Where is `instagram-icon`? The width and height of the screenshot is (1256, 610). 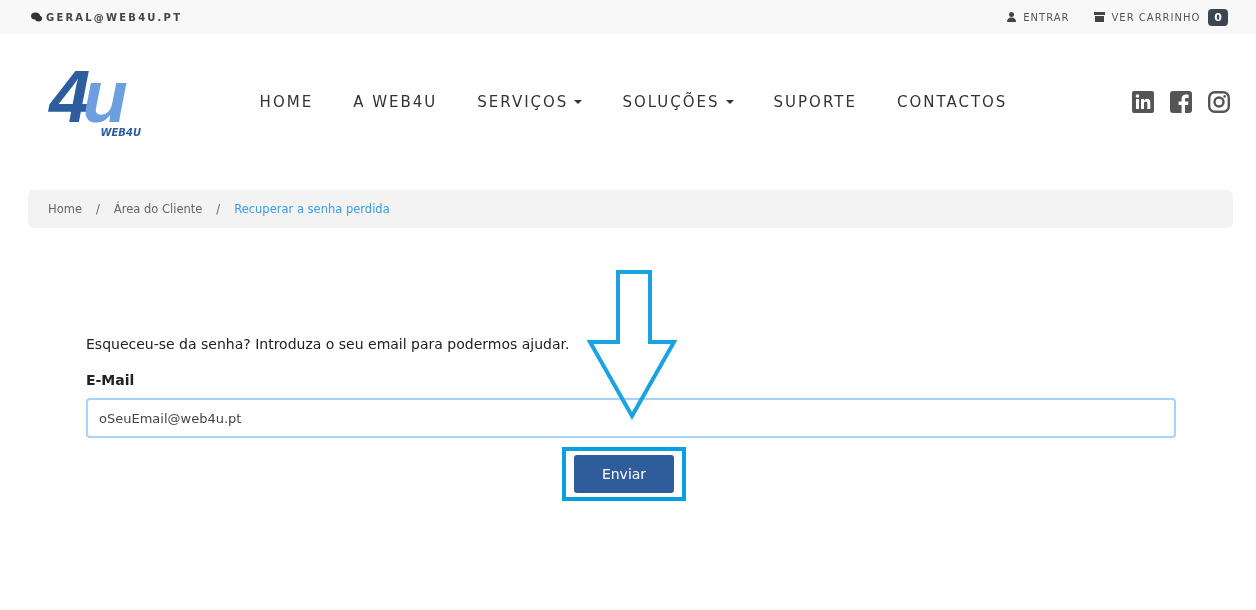
instagram-icon is located at coordinates (1219, 102).